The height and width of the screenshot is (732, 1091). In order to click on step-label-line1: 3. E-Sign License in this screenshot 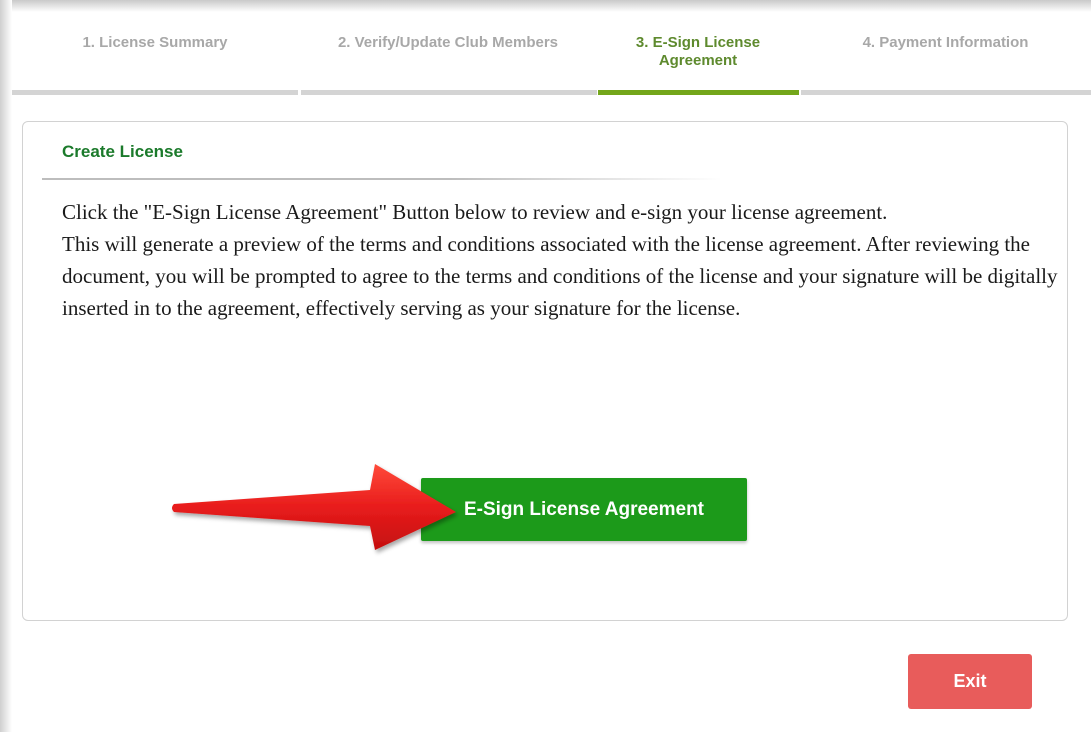, I will do `click(698, 42)`.